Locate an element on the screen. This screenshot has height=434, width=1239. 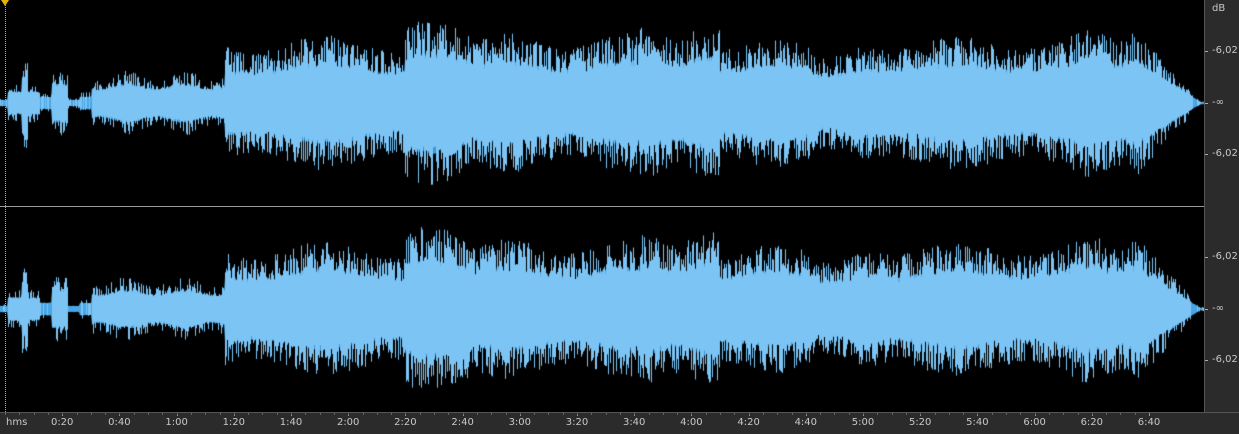
time-label: 2:40 is located at coordinates (462, 422).